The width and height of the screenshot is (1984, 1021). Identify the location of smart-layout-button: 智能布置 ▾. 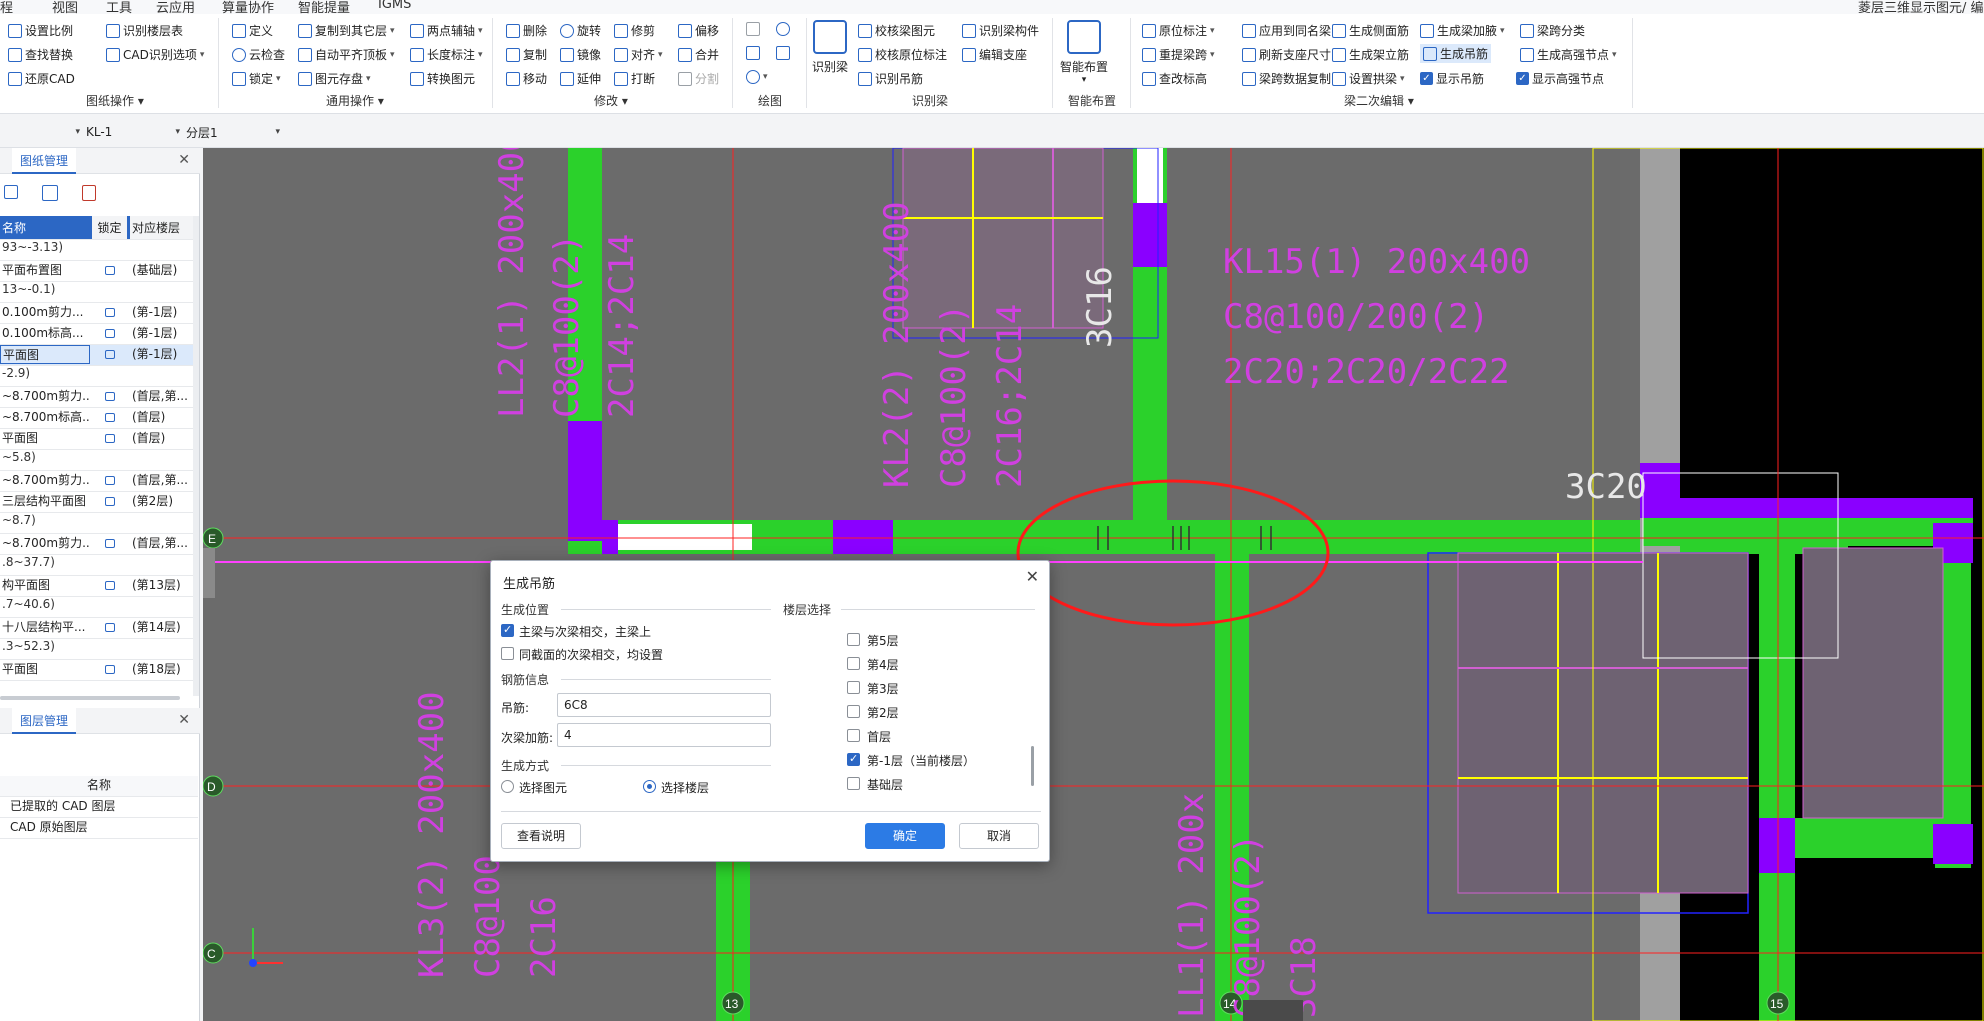
(1084, 52).